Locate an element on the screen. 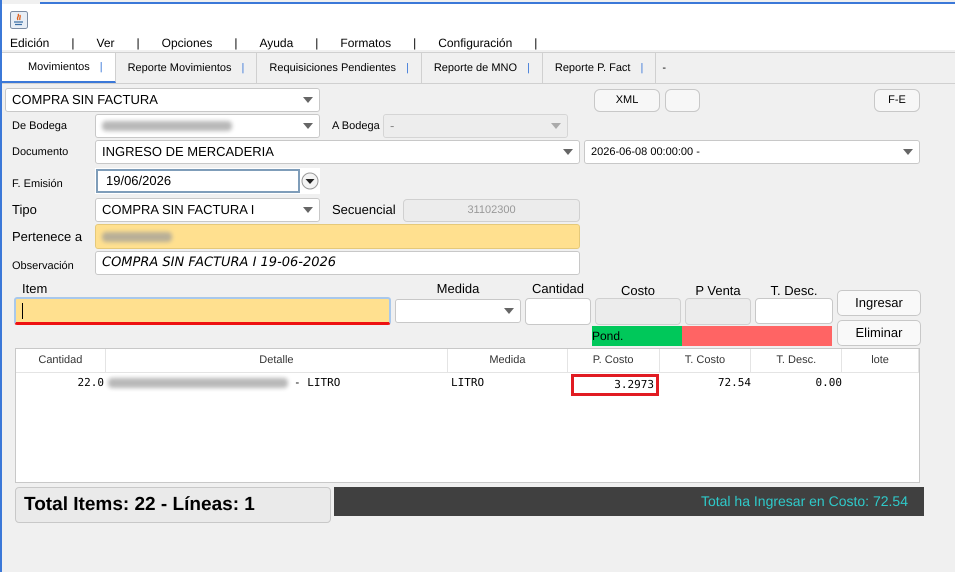 Image resolution: width=955 pixels, height=572 pixels. cost-field is located at coordinates (638, 311).